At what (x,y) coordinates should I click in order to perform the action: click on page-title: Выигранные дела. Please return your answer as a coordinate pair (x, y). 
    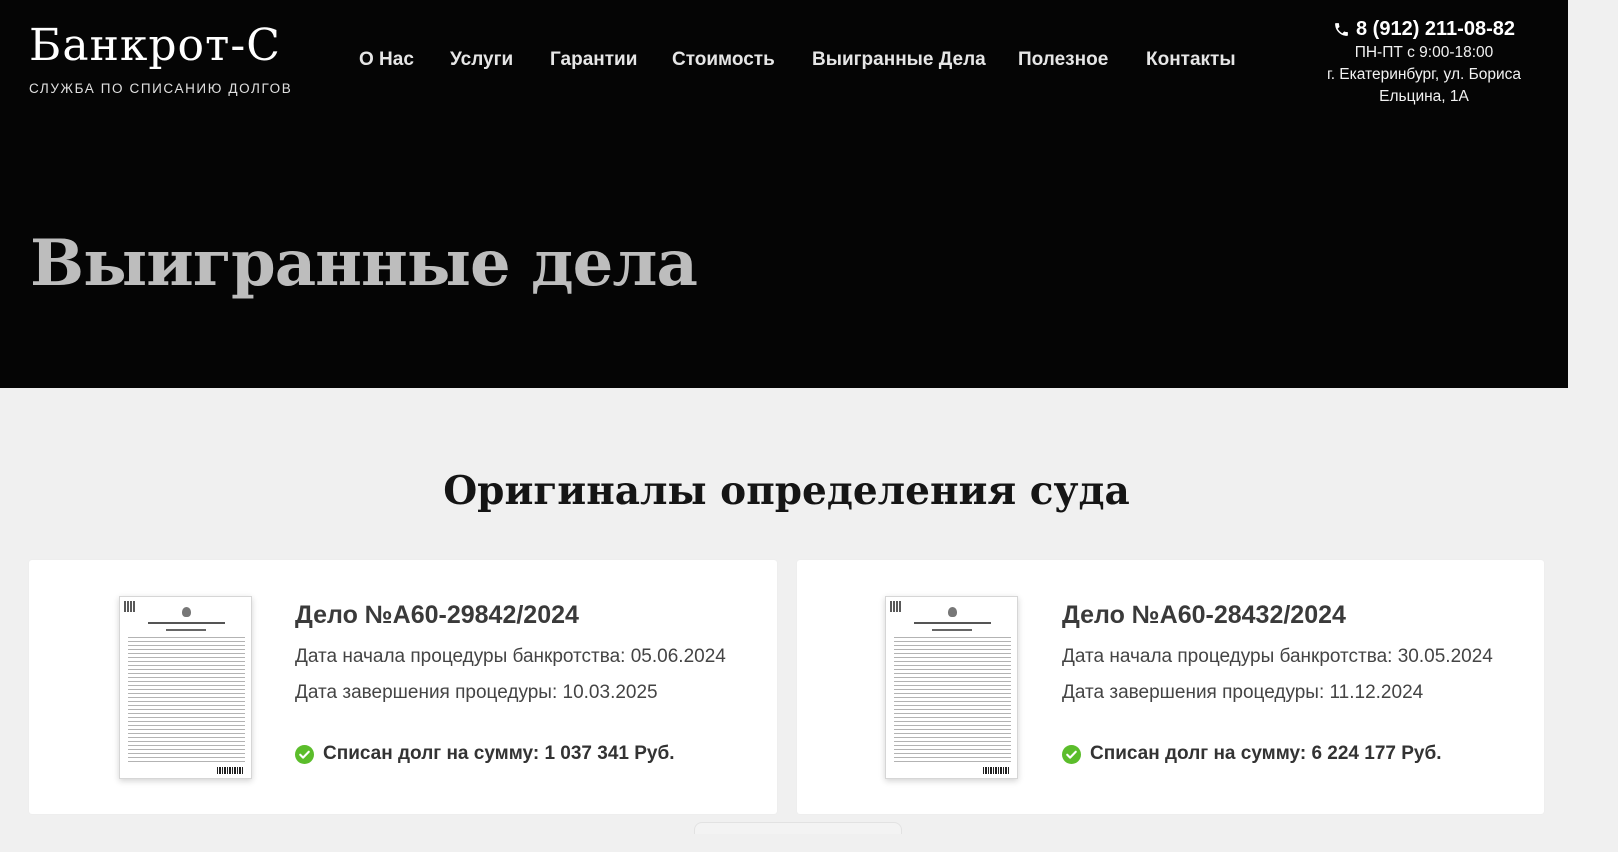
    Looking at the image, I should click on (364, 263).